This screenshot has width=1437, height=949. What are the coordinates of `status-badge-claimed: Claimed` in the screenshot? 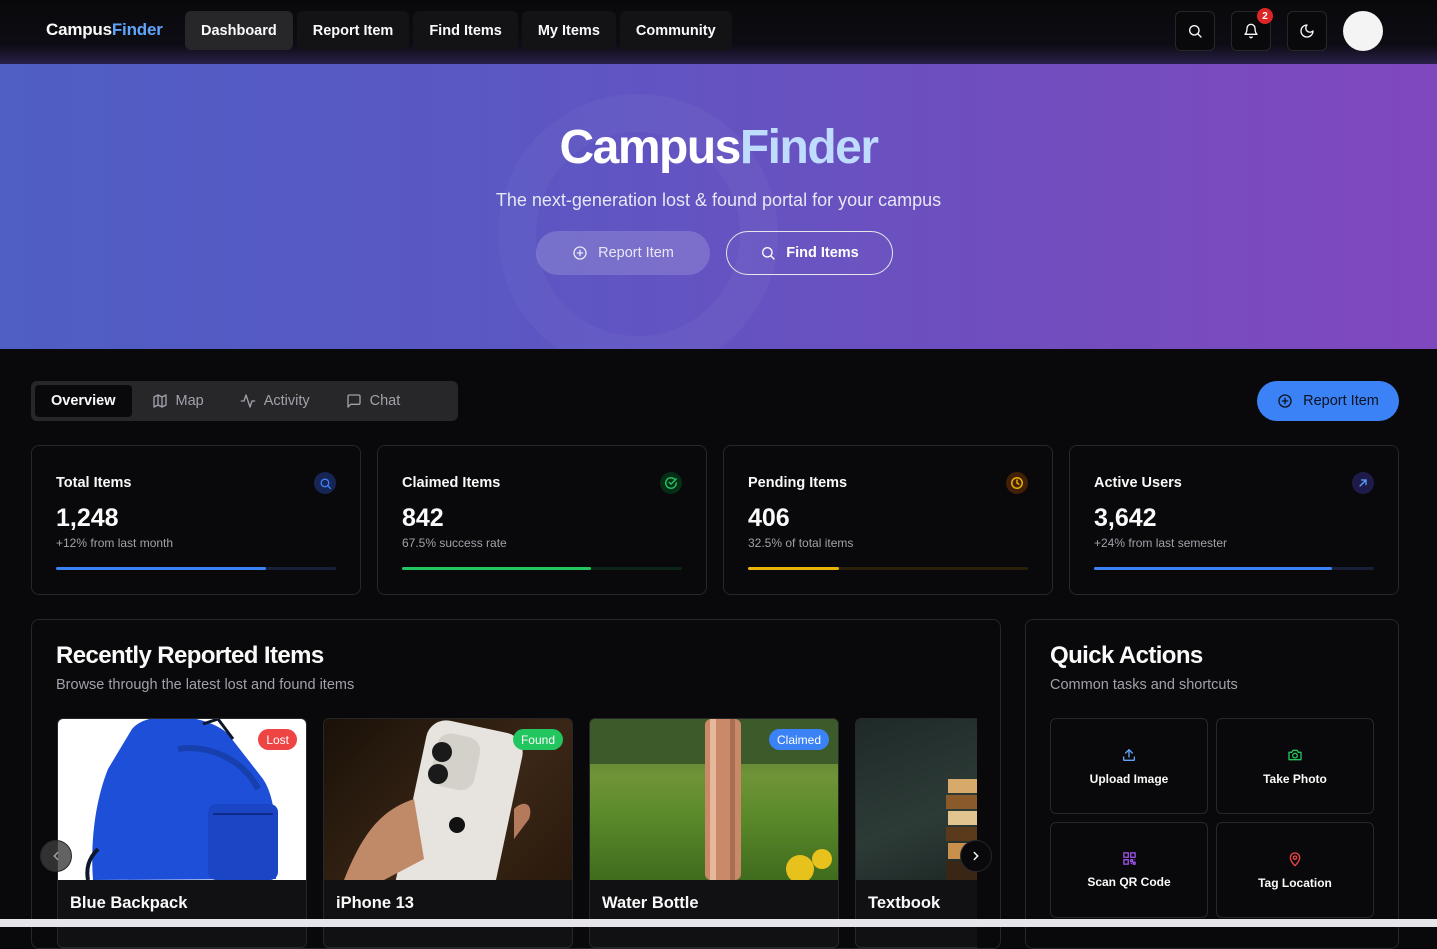 It's located at (798, 739).